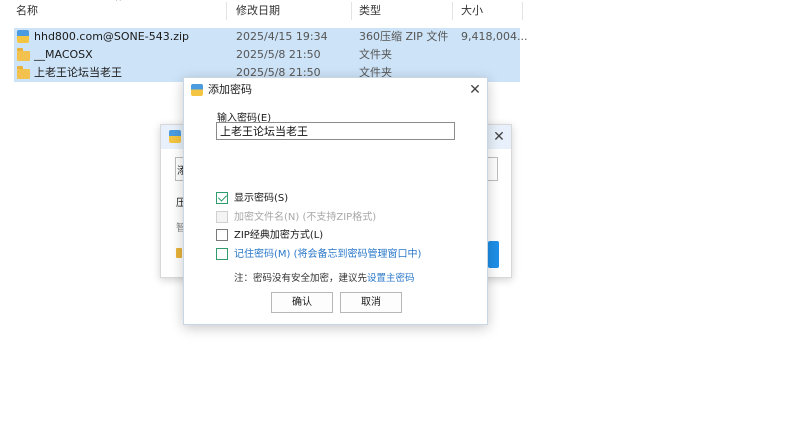 Image resolution: width=800 pixels, height=447 pixels. What do you see at coordinates (222, 235) in the screenshot?
I see `zip-classic-encryption-checkbox` at bounding box center [222, 235].